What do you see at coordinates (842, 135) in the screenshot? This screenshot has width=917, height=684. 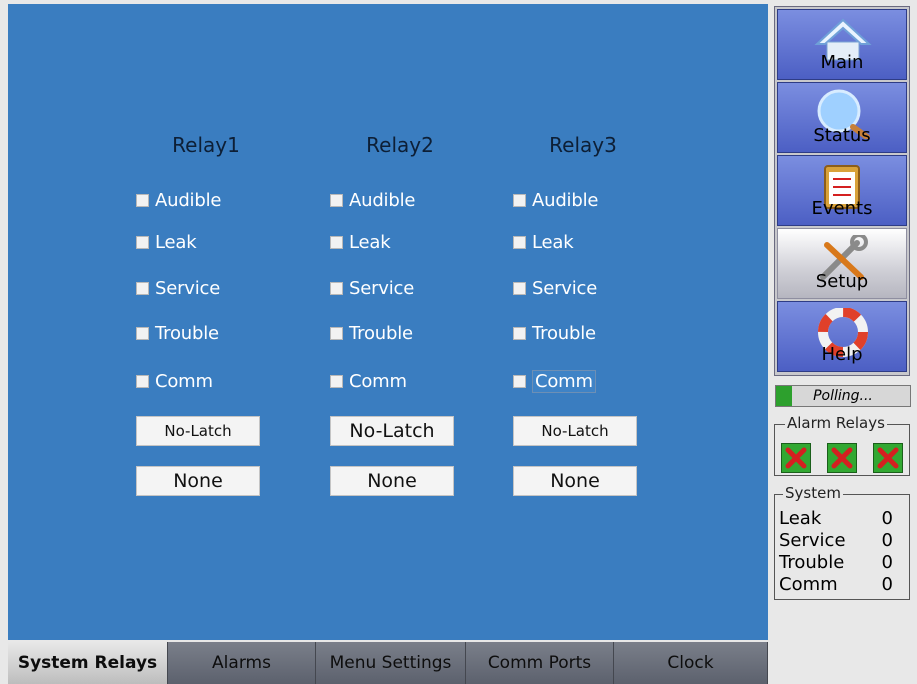 I see `sidebar-item-label: Status` at bounding box center [842, 135].